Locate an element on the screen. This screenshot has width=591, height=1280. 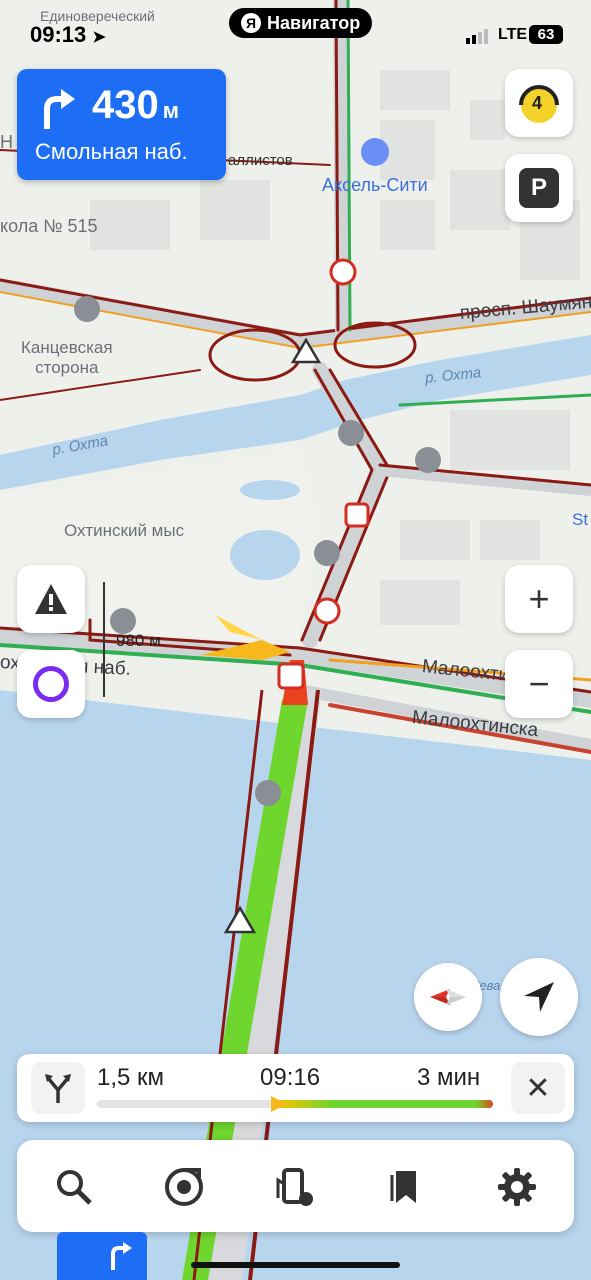
alice-icon is located at coordinates (51, 684).